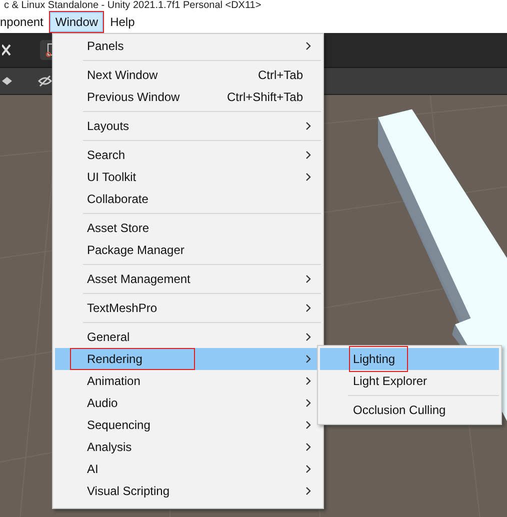 Image resolution: width=507 pixels, height=517 pixels. Describe the element at coordinates (106, 155) in the screenshot. I see `menu-item-label: Search` at that location.